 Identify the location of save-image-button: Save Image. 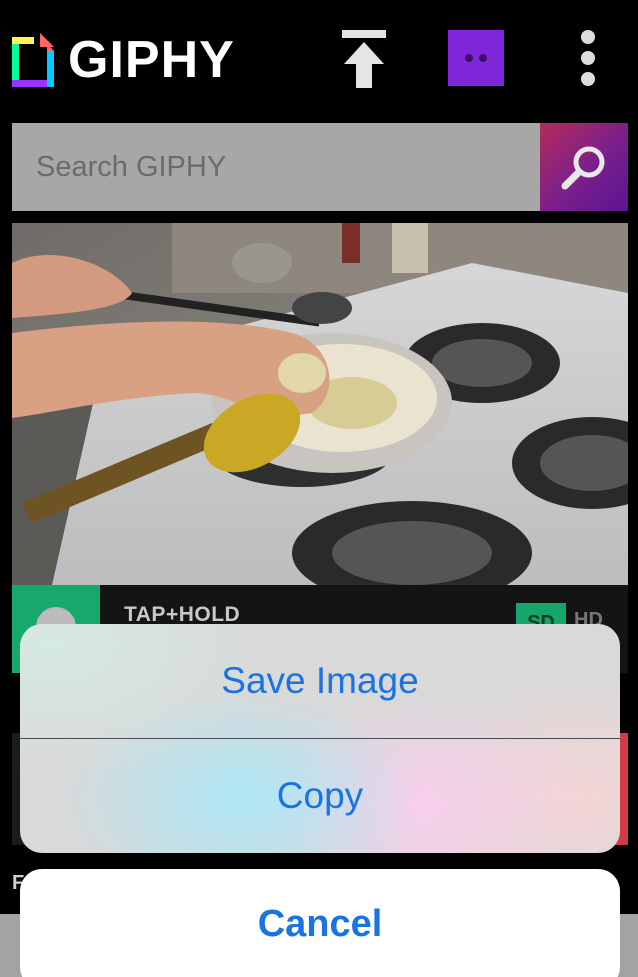
(320, 681).